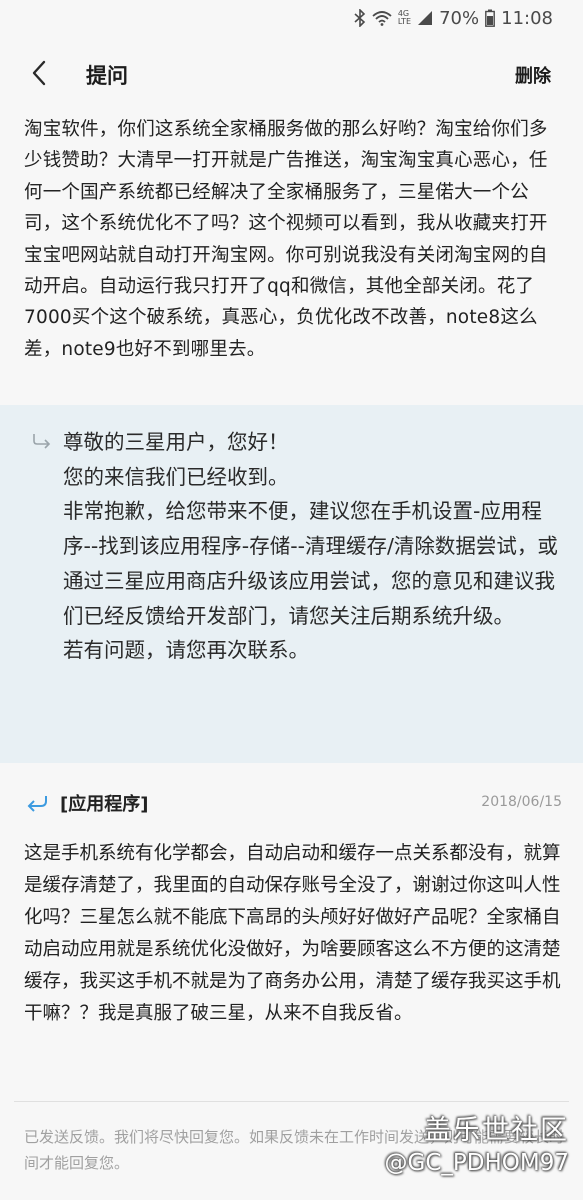  What do you see at coordinates (37, 805) in the screenshot?
I see `followup-arrow-icon` at bounding box center [37, 805].